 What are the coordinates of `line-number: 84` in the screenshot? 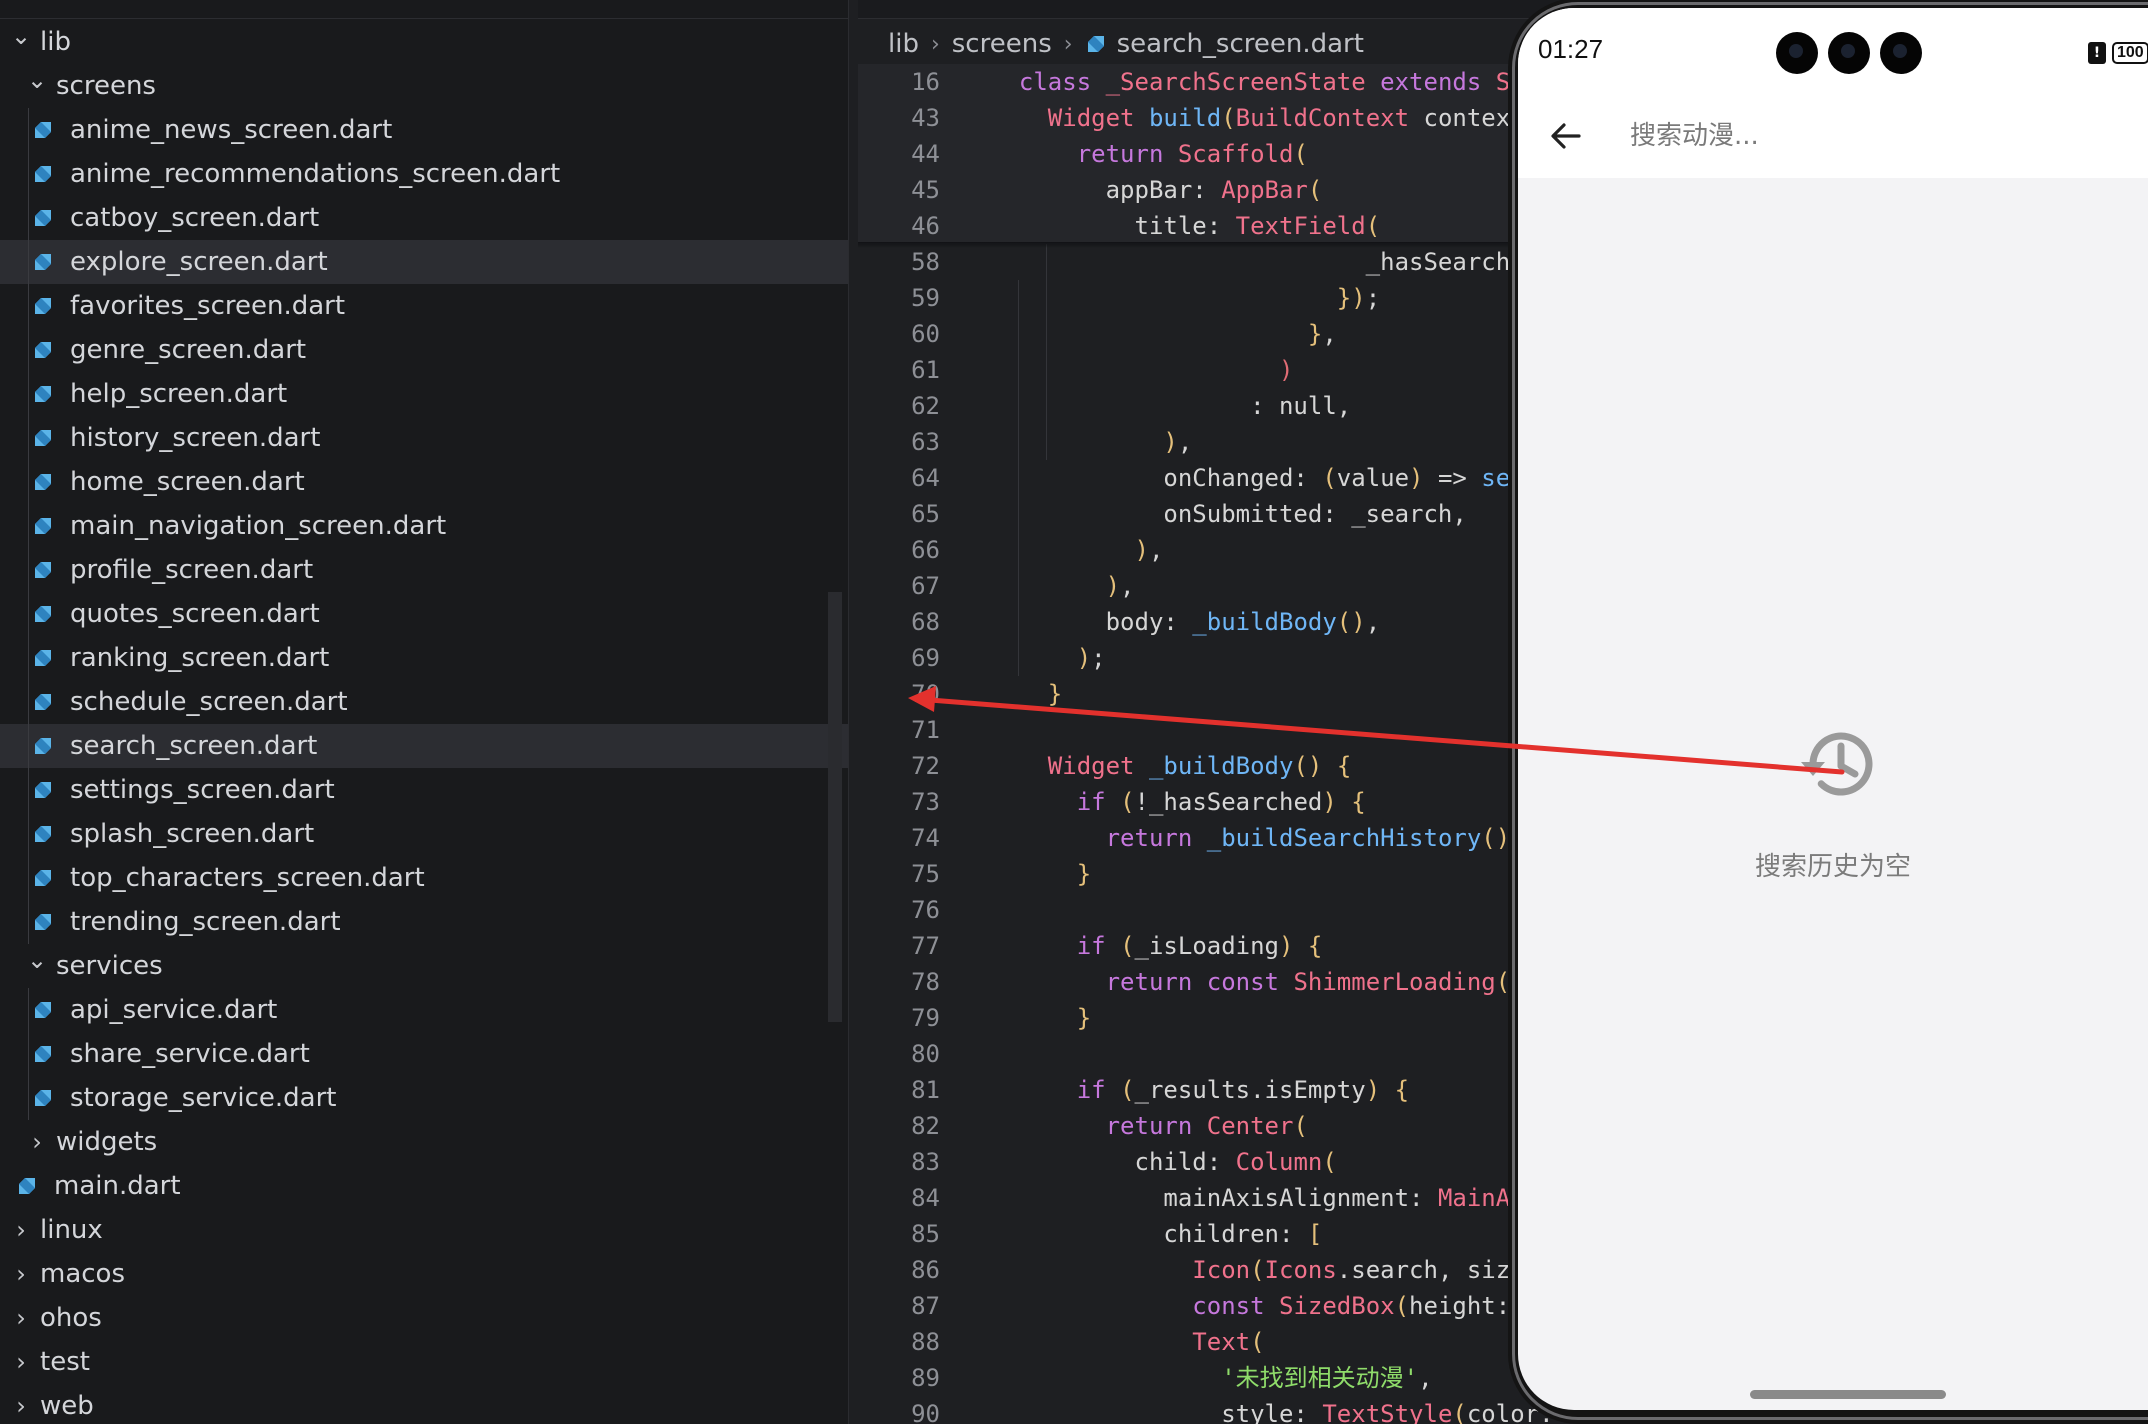 It's located at (925, 1198).